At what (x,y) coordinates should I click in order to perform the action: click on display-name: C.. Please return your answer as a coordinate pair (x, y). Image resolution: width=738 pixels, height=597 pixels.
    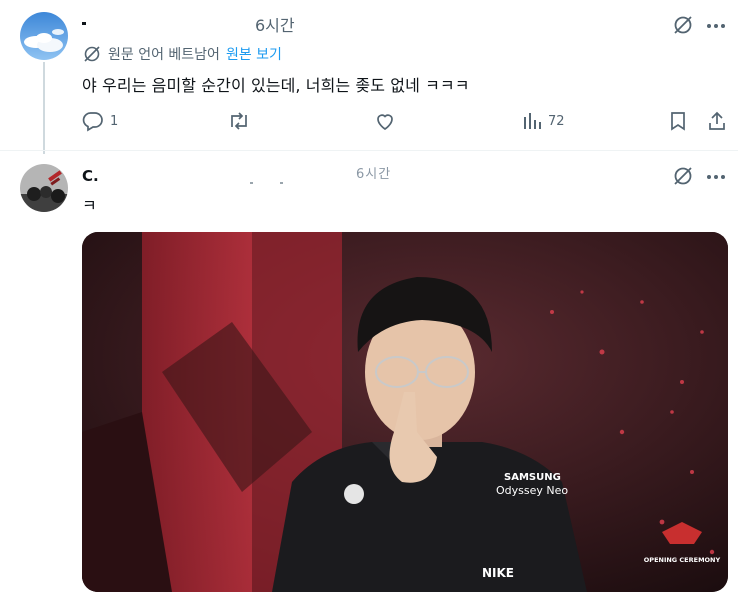
    Looking at the image, I should click on (90, 176).